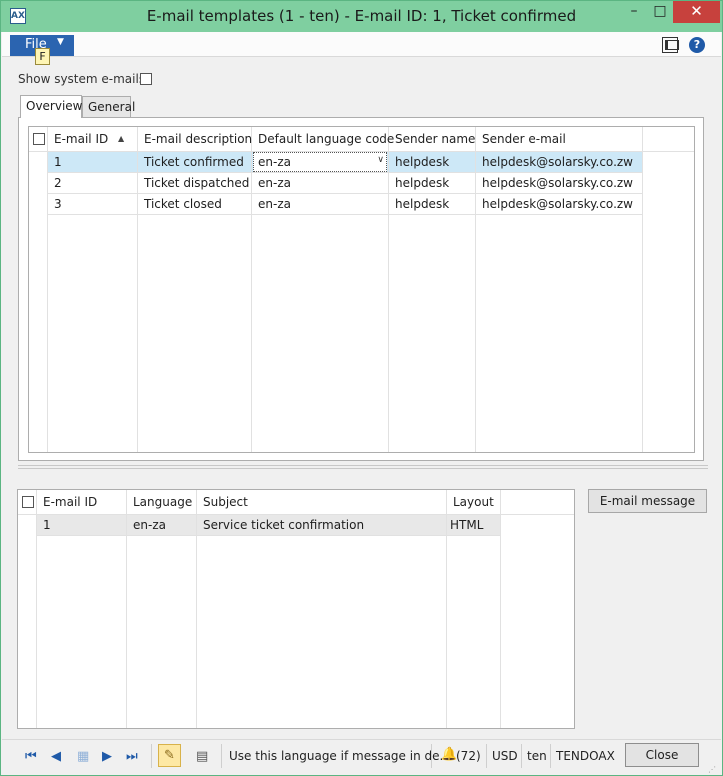  What do you see at coordinates (660, 12) in the screenshot?
I see `maximize-button: □` at bounding box center [660, 12].